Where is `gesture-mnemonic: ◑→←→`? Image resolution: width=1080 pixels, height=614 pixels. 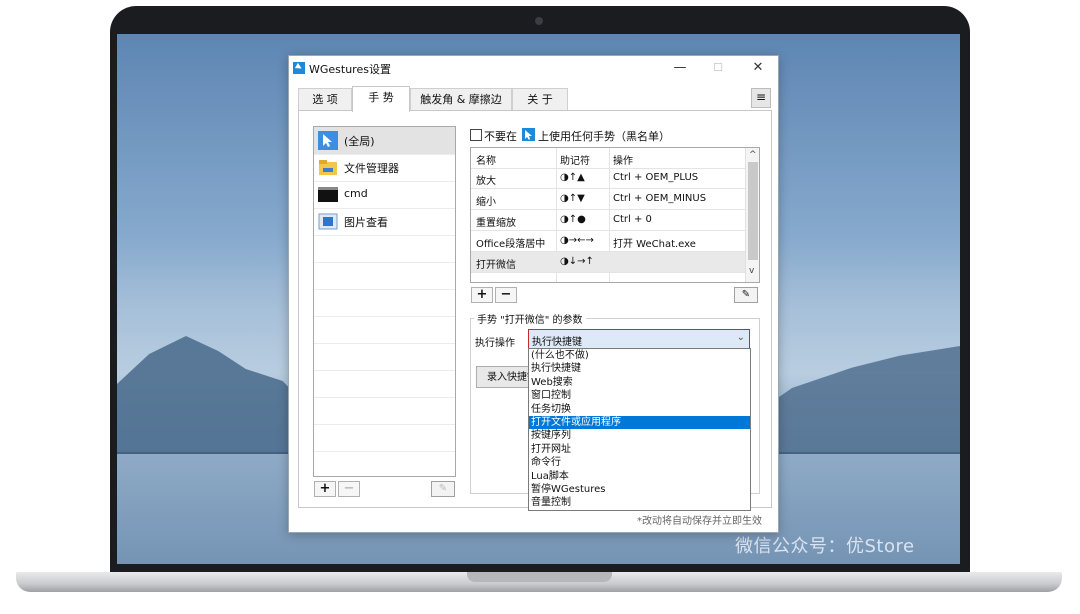 gesture-mnemonic: ◑→←→ is located at coordinates (577, 240).